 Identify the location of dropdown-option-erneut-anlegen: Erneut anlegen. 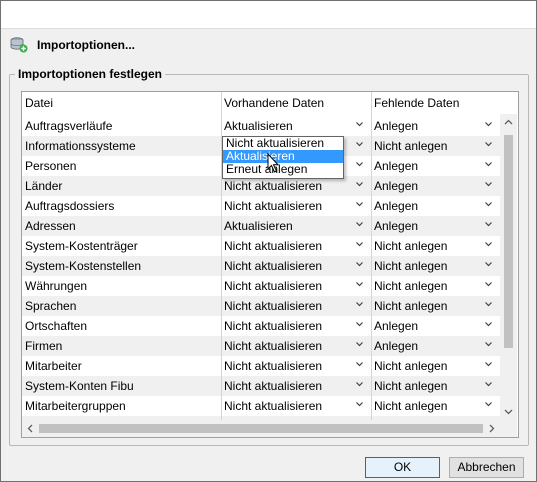
(283, 169).